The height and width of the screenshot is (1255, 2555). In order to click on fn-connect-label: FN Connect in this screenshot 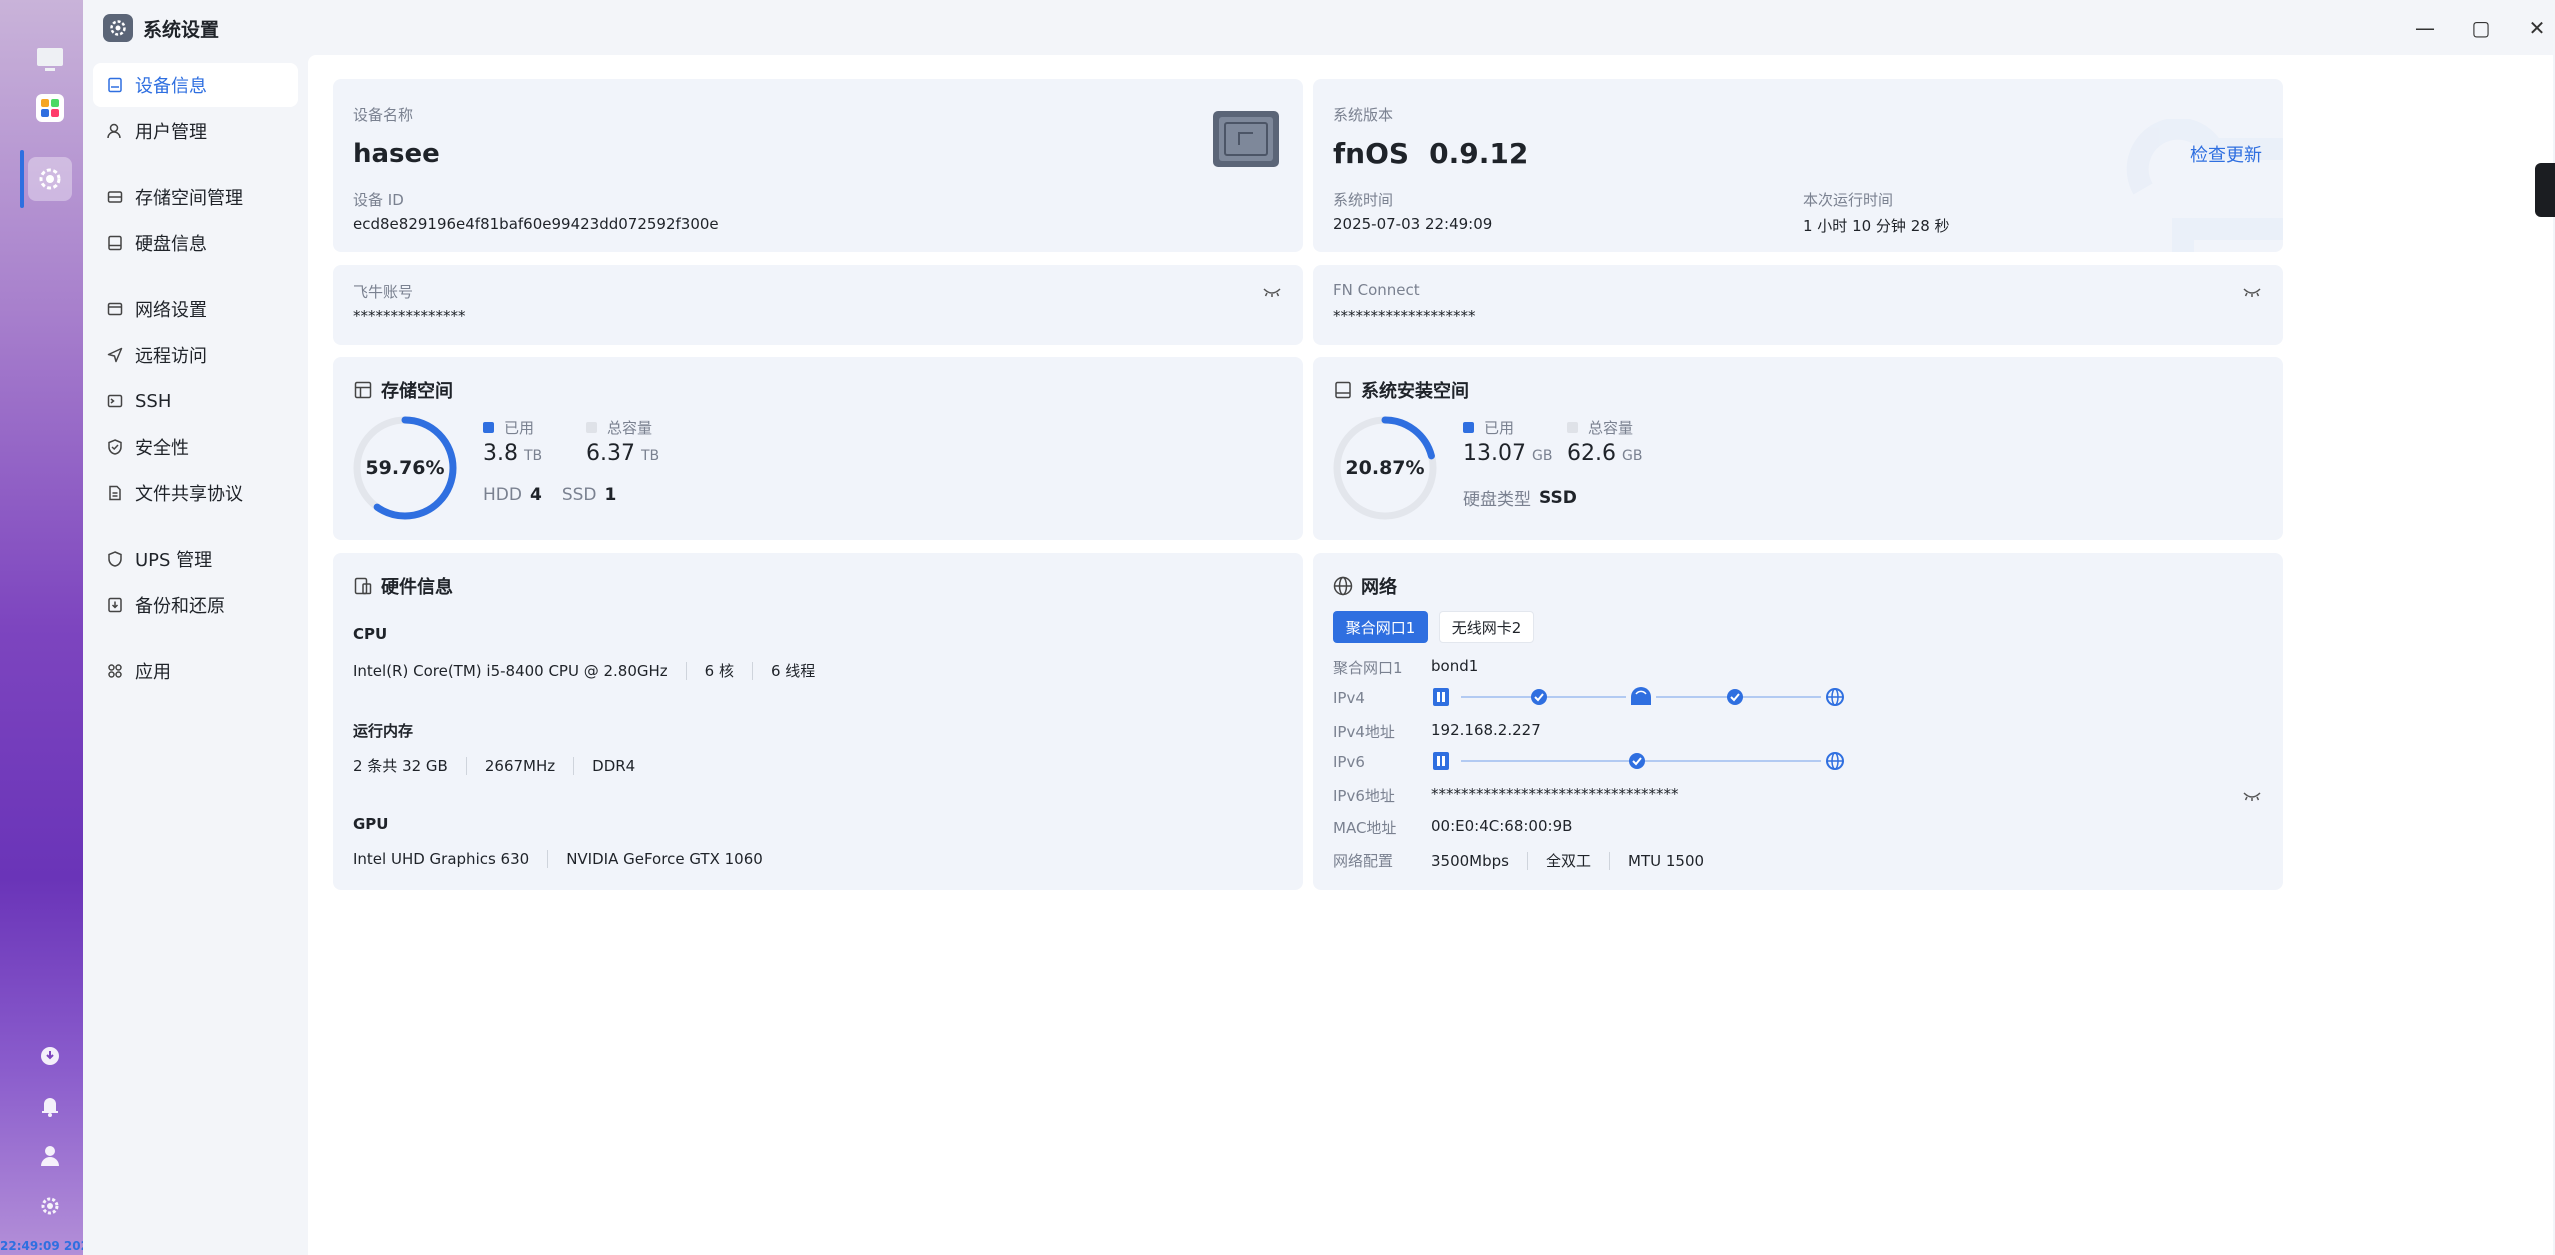, I will do `click(1376, 290)`.